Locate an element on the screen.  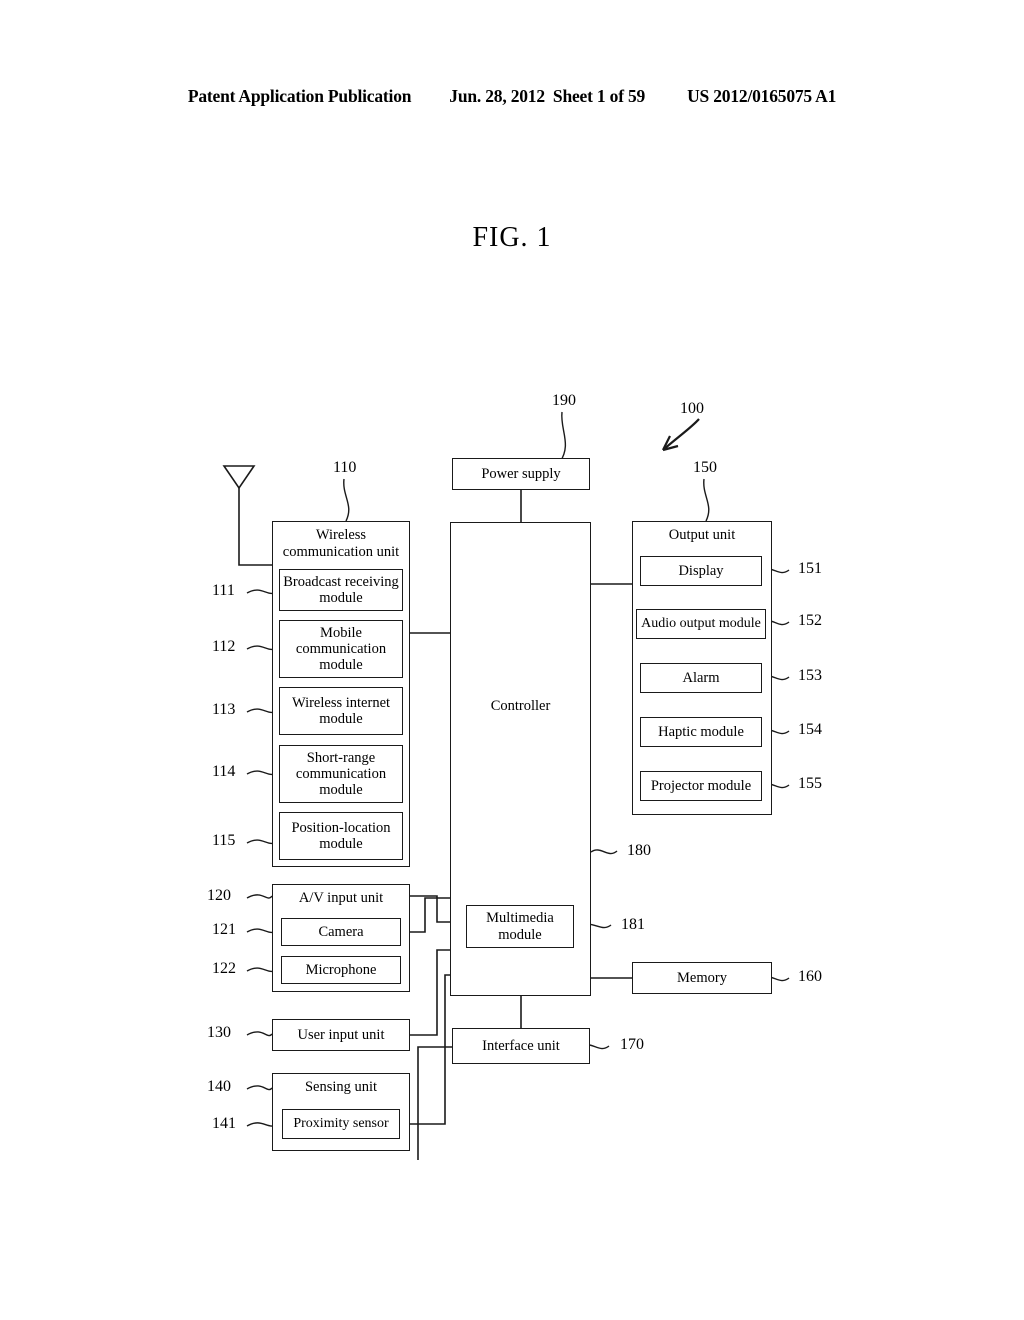
audio-output-module-label: Audio output module is located at coordinates (701, 624).